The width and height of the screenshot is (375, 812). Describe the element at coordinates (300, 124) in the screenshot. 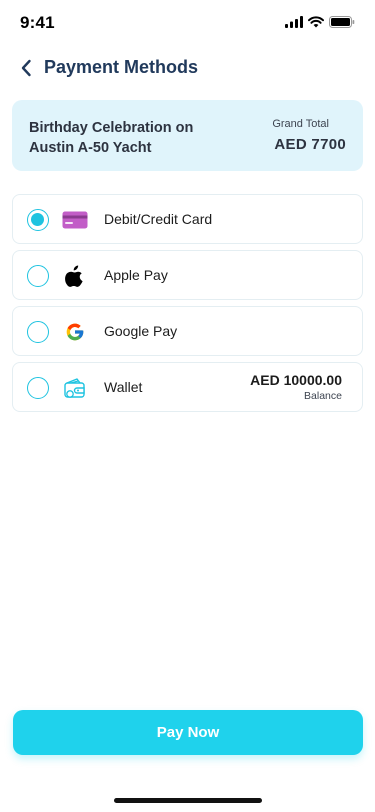

I see `grand-total-label: Grand Total` at that location.